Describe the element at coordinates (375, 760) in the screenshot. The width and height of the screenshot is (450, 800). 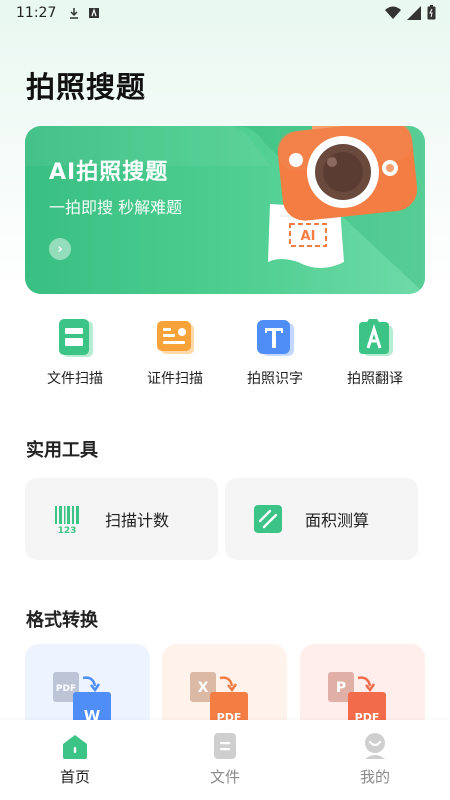
I see `tab-profile: 我的` at that location.